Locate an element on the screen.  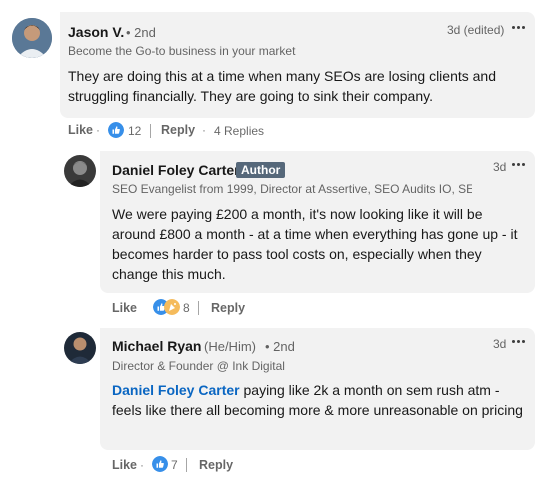
avatar-jason is located at coordinates (32, 38).